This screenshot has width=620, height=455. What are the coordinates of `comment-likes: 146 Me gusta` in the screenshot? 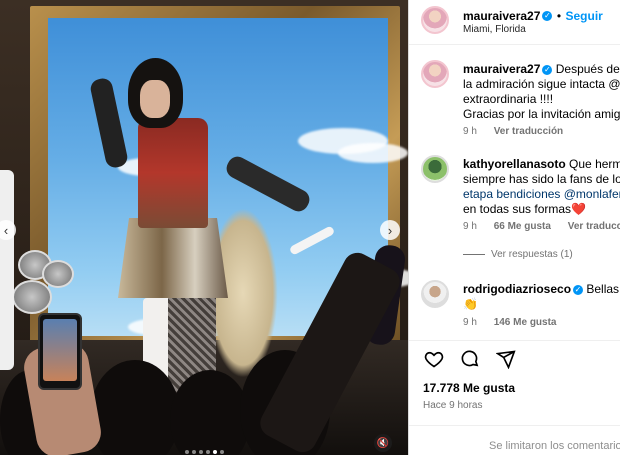 It's located at (525, 322).